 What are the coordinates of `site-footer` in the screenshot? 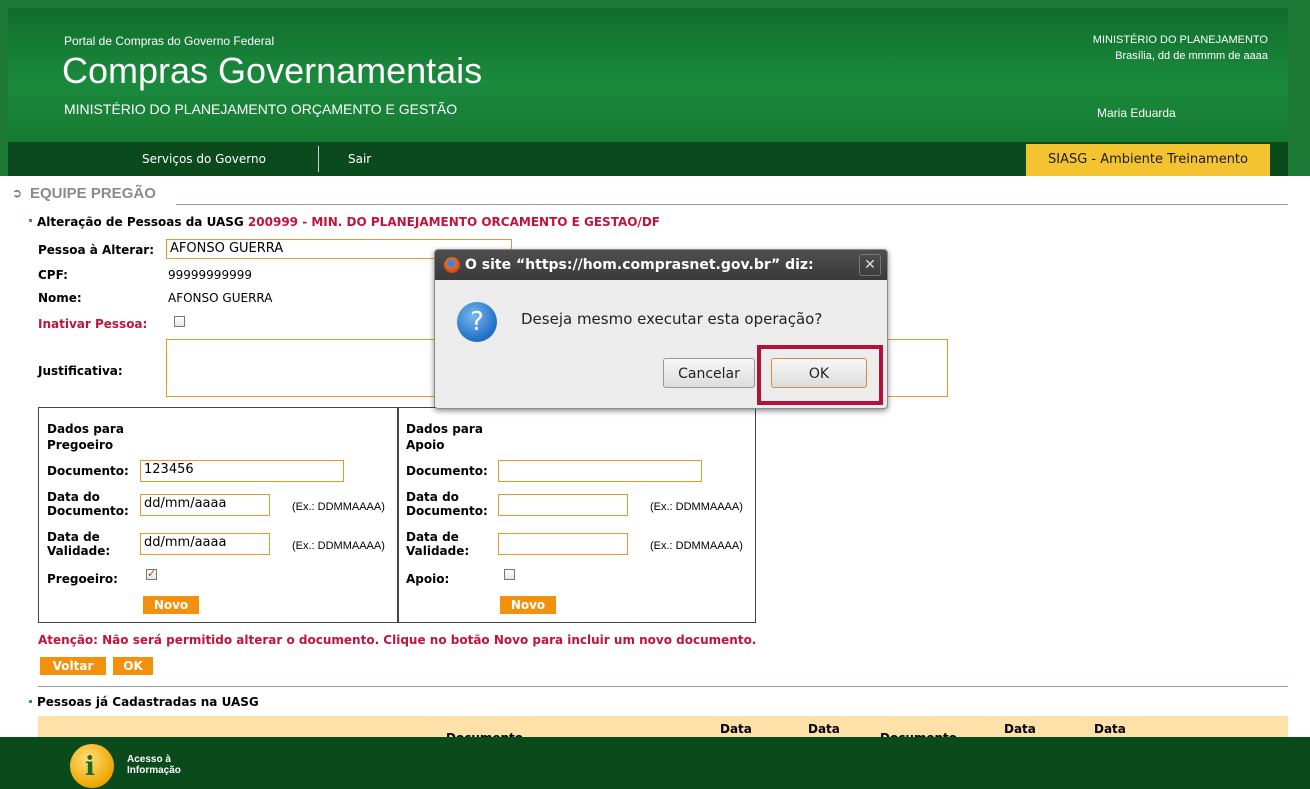 It's located at (655, 763).